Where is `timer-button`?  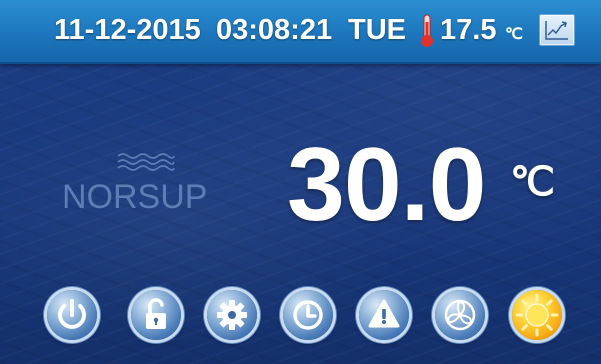 timer-button is located at coordinates (308, 315).